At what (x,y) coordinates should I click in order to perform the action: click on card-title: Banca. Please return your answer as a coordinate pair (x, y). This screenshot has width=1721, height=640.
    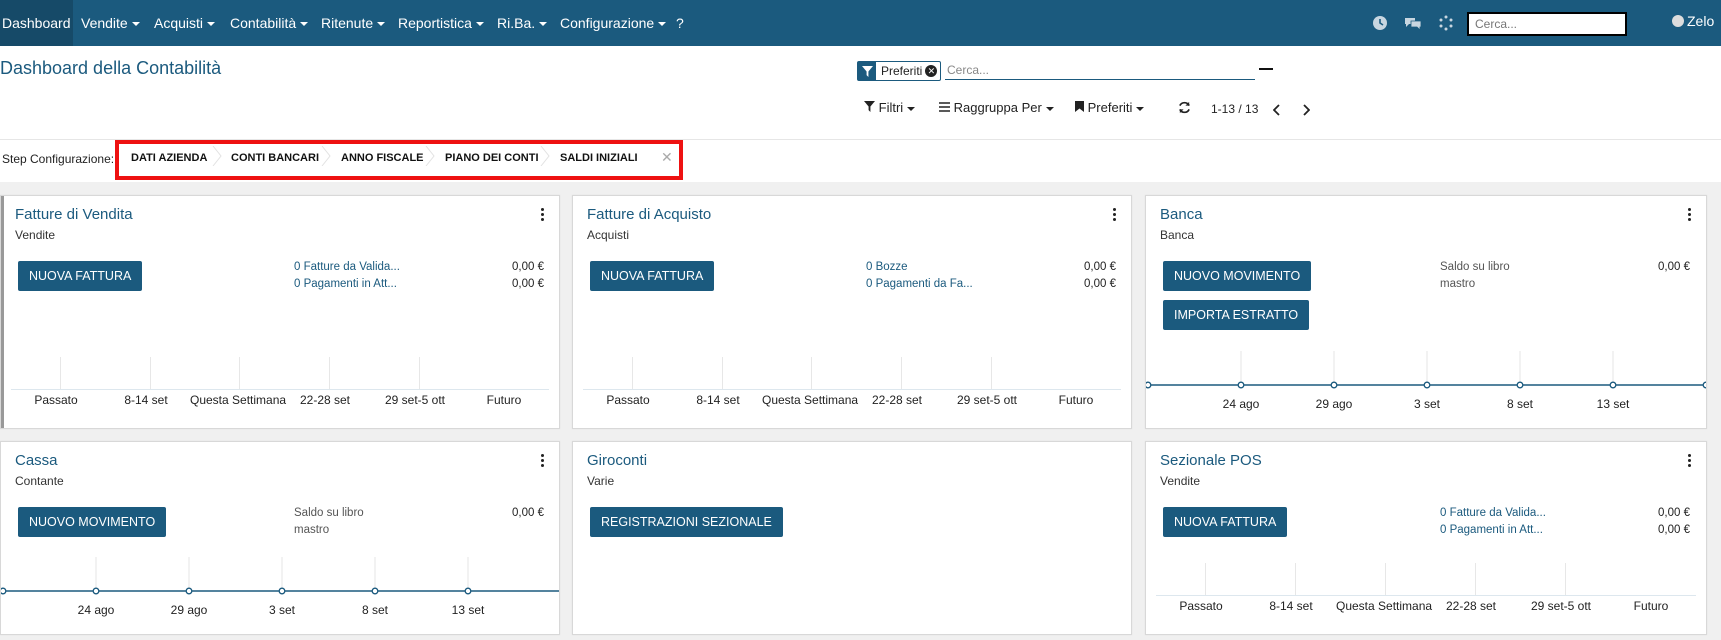
    Looking at the image, I should click on (1181, 214).